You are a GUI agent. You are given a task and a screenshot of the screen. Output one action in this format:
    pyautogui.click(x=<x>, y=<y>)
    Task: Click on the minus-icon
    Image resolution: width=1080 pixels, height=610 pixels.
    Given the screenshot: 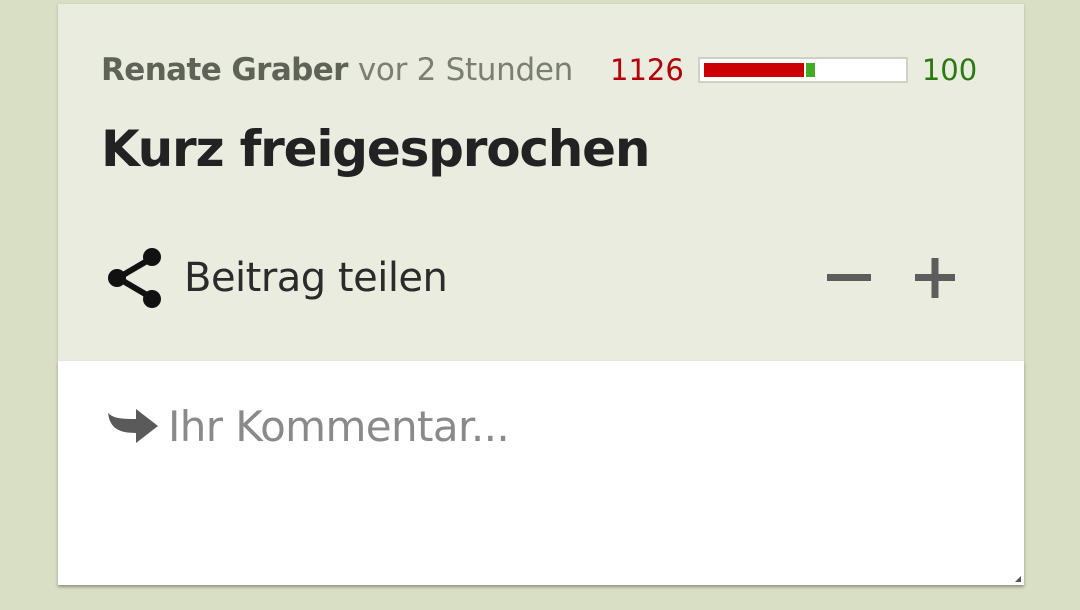 What is the action you would take?
    pyautogui.click(x=849, y=278)
    